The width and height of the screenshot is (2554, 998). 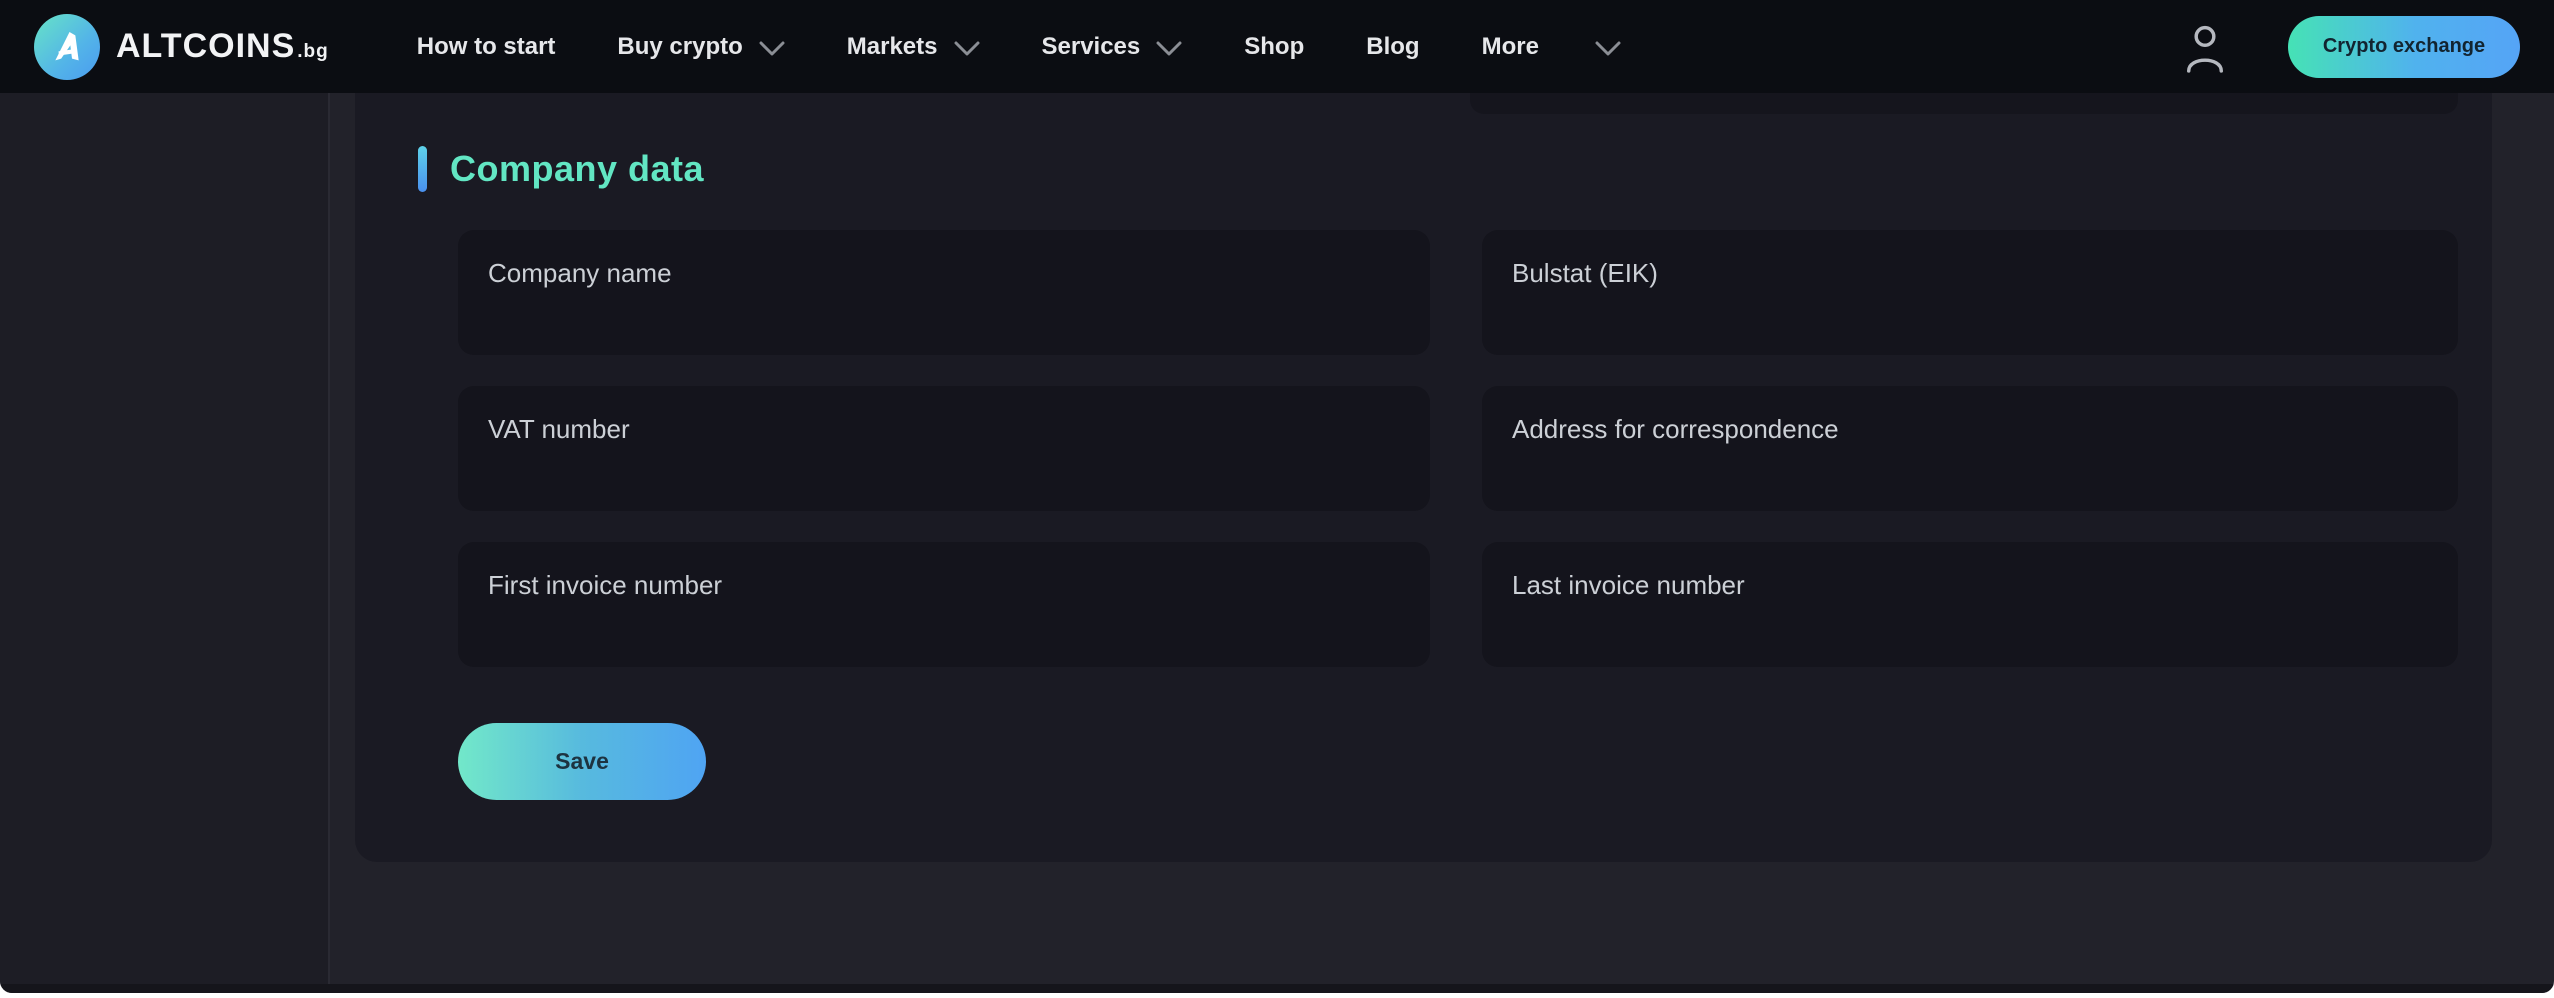 I want to click on nav-item-markets: Markets, so click(x=913, y=47).